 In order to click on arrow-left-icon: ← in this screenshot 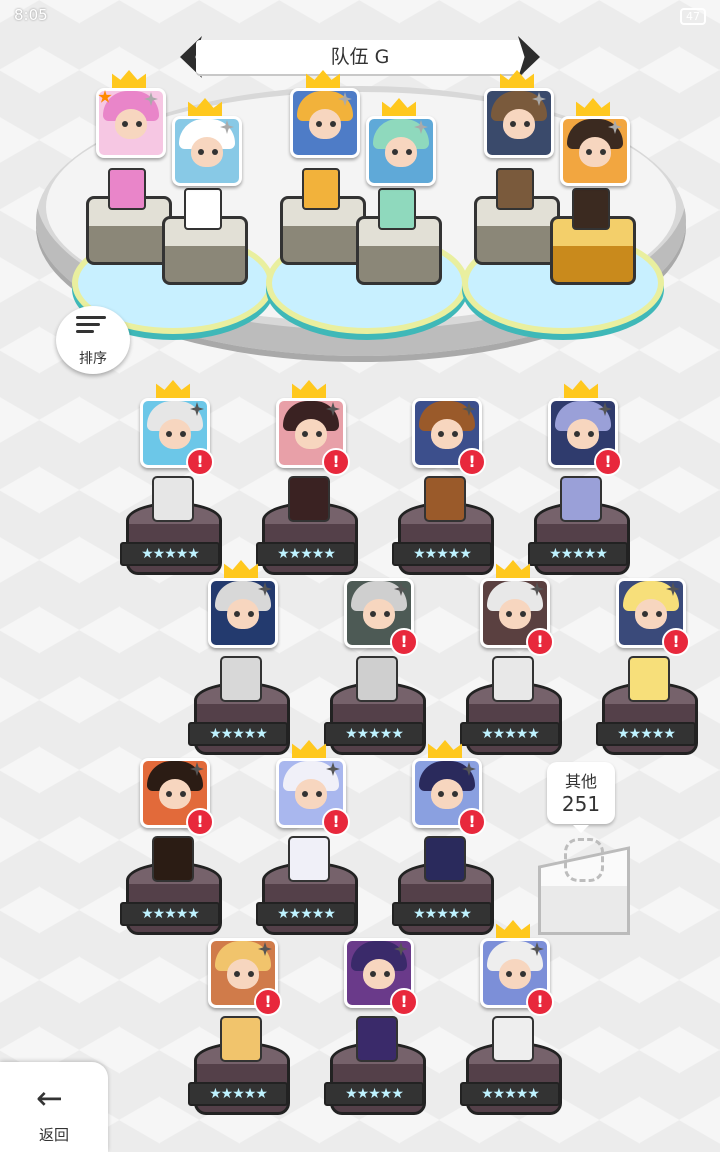, I will do `click(49, 1098)`.